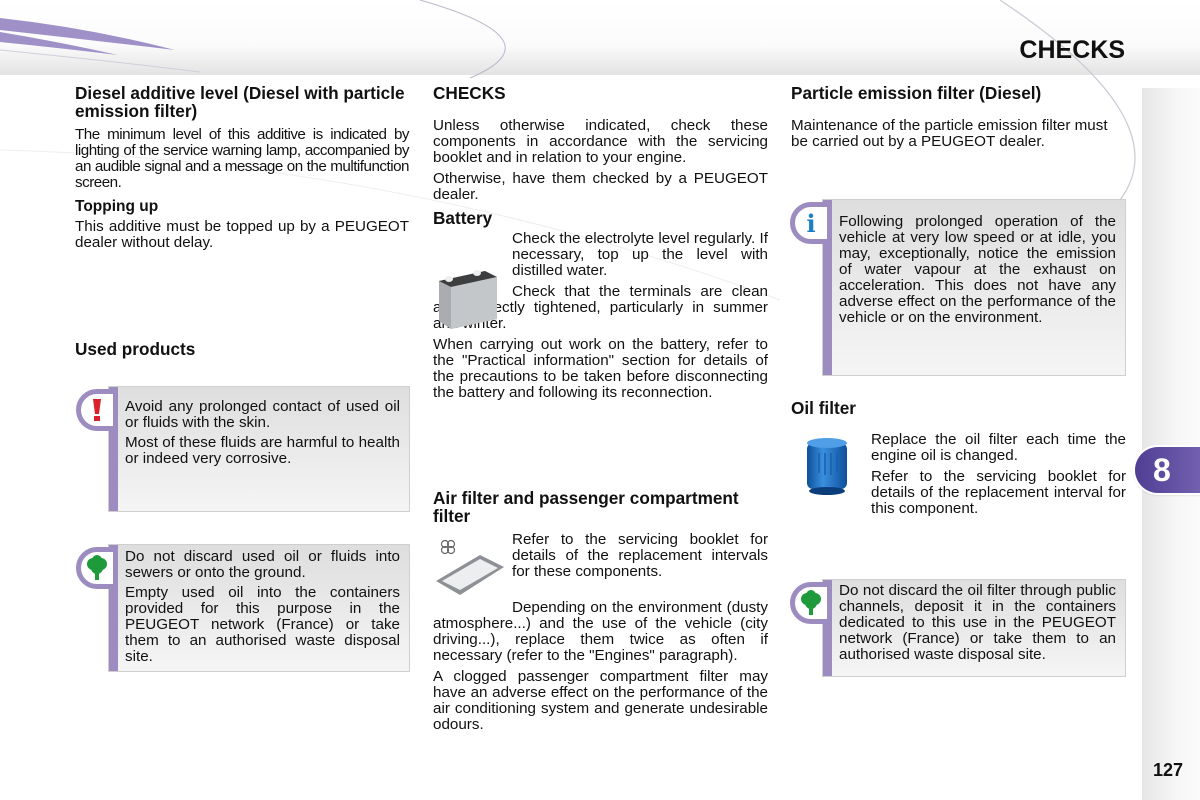  Describe the element at coordinates (468, 299) in the screenshot. I see `battery-icon` at that location.